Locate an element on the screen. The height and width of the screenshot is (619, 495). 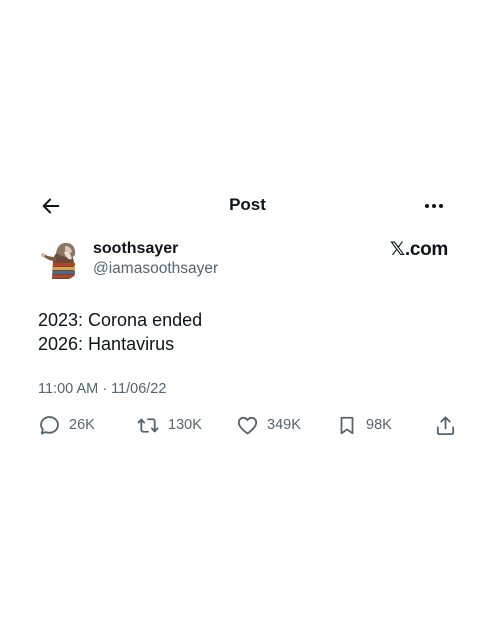
like-button: 349K is located at coordinates (268, 425).